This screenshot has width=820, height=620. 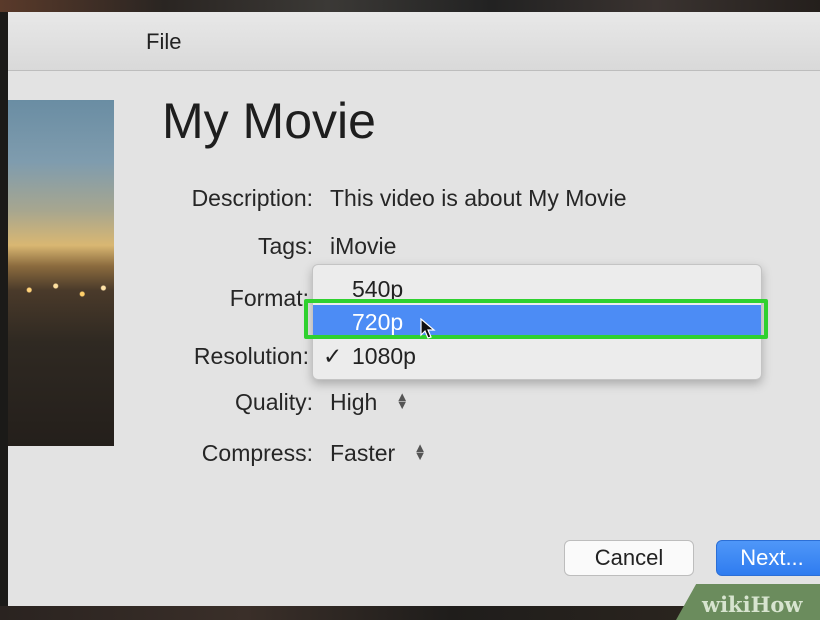 I want to click on quality-value: High, so click(x=354, y=402).